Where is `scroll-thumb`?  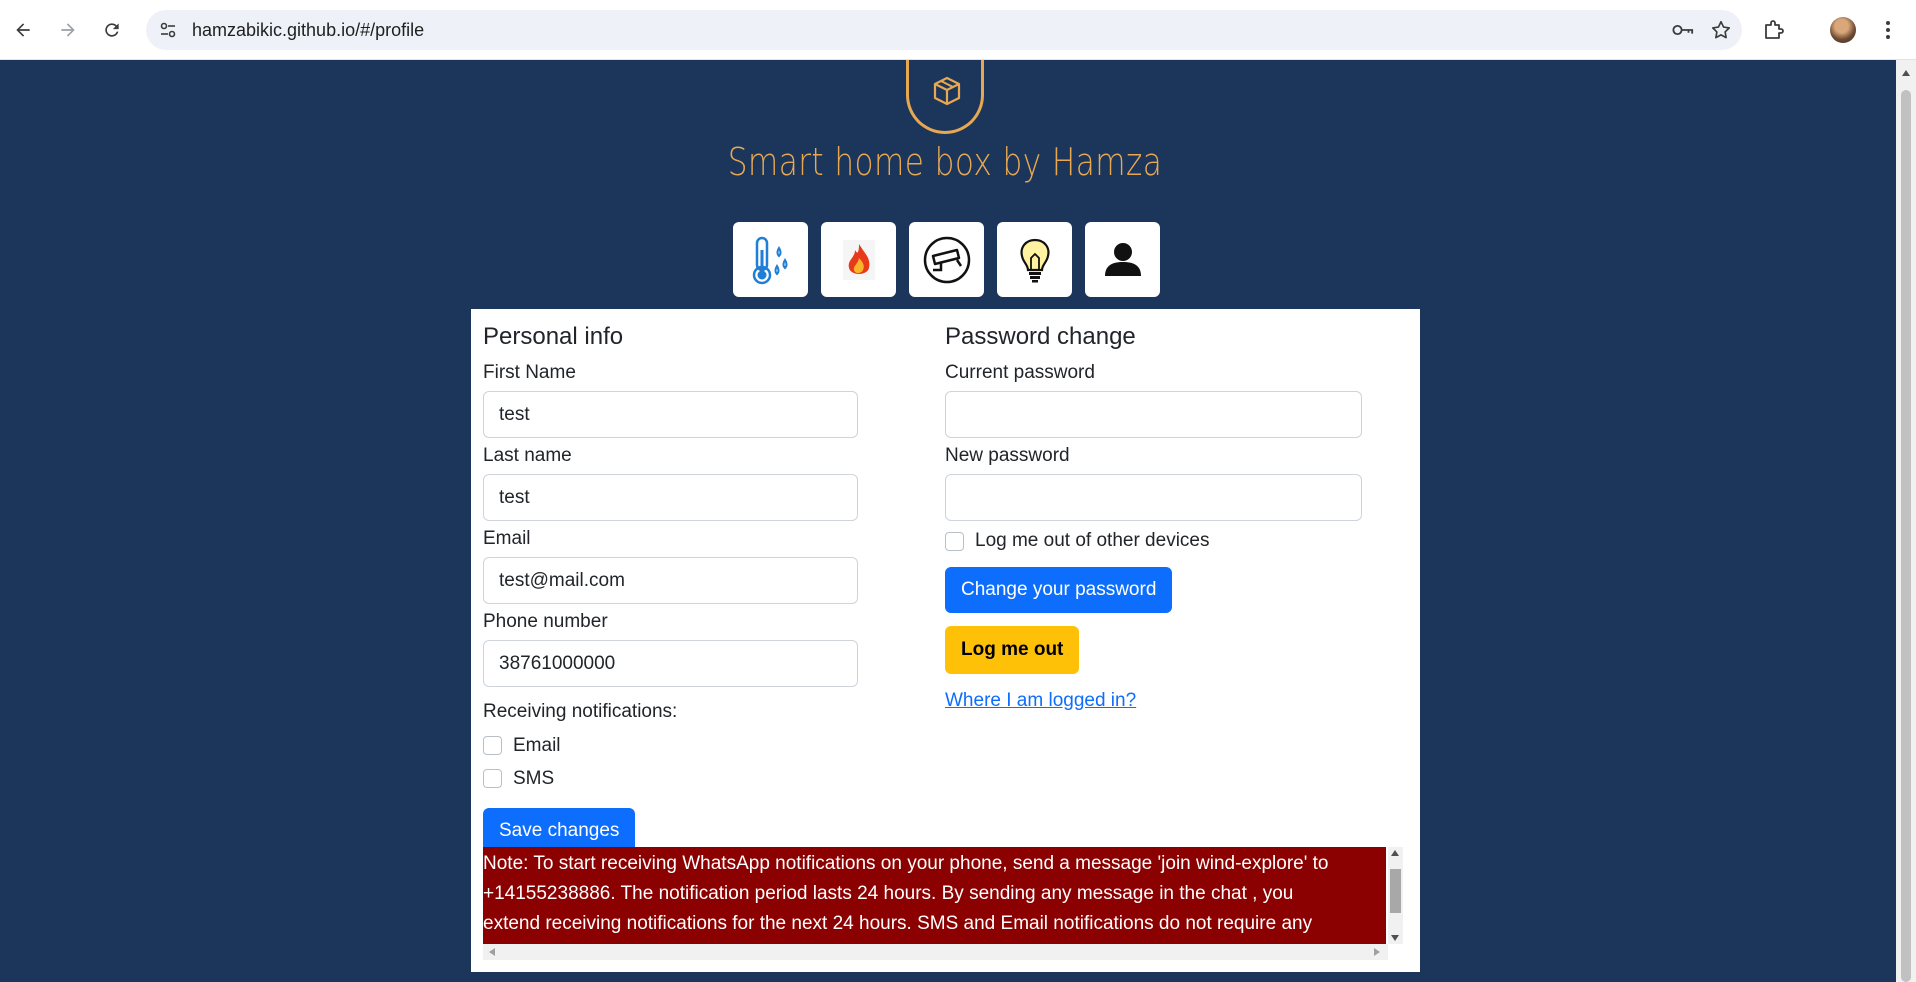
scroll-thumb is located at coordinates (1395, 891).